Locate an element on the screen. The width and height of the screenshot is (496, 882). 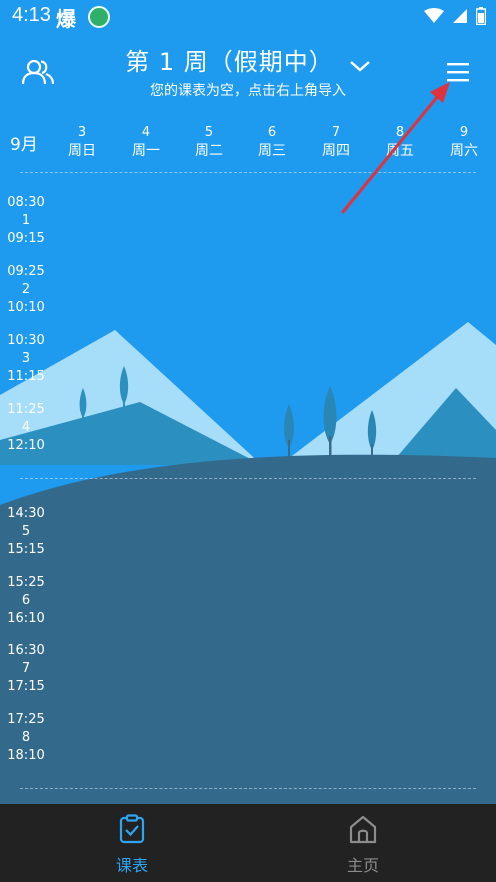
menu-button is located at coordinates (458, 72).